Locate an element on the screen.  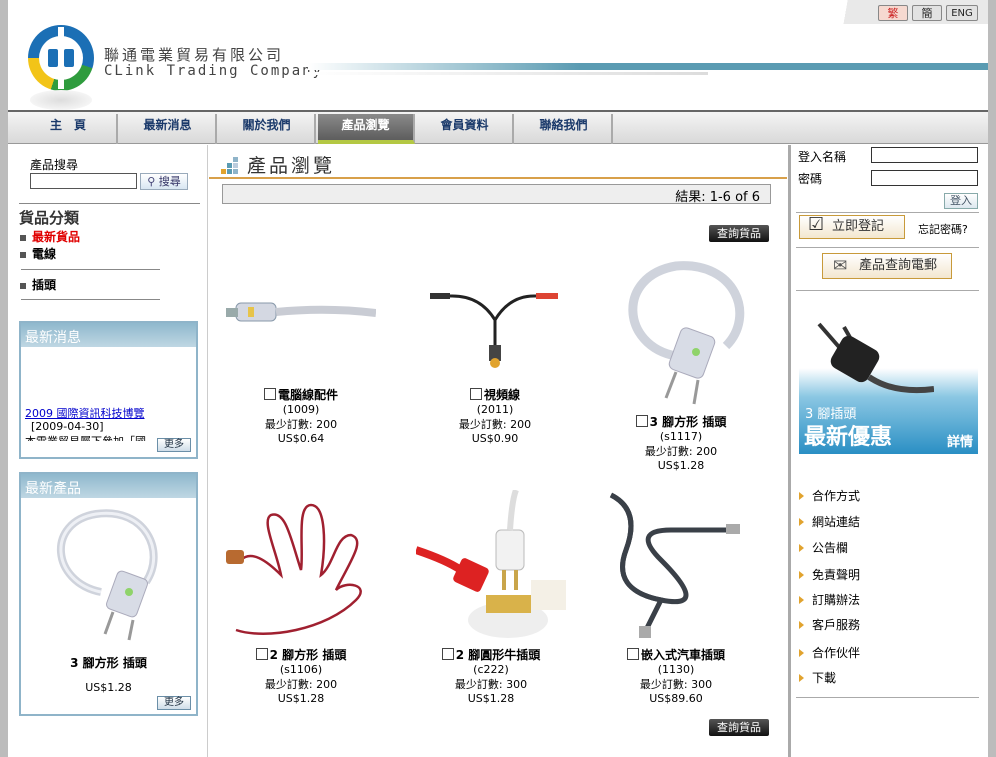
category-label: 最新貨品 is located at coordinates (56, 237).